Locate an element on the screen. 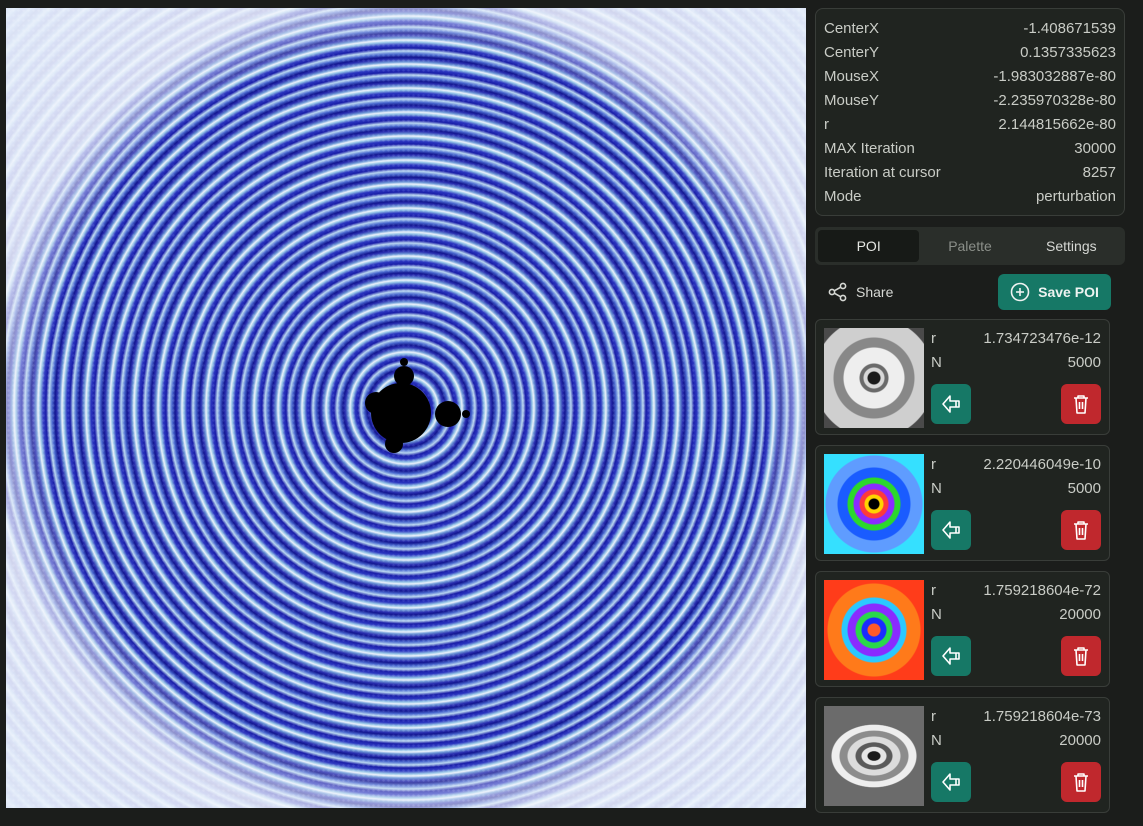  radius-row: r 2.144815662e-80 is located at coordinates (970, 125).